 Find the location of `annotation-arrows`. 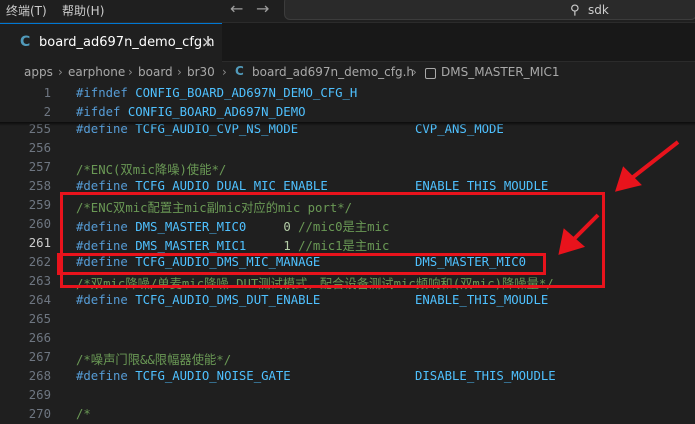

annotation-arrows is located at coordinates (619, 197).